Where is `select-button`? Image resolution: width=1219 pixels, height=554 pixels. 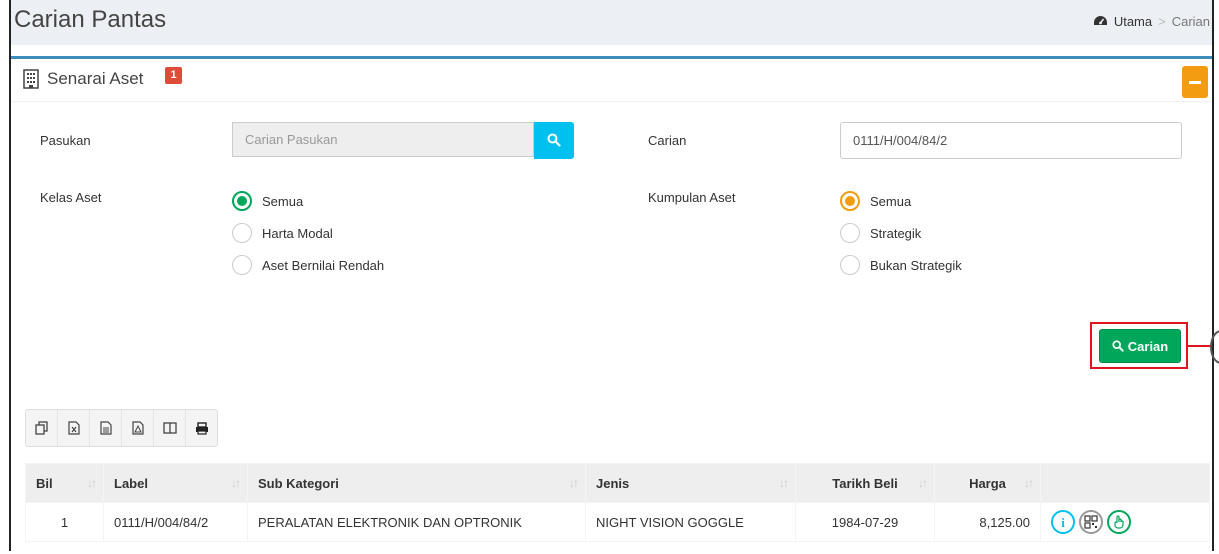 select-button is located at coordinates (1119, 522).